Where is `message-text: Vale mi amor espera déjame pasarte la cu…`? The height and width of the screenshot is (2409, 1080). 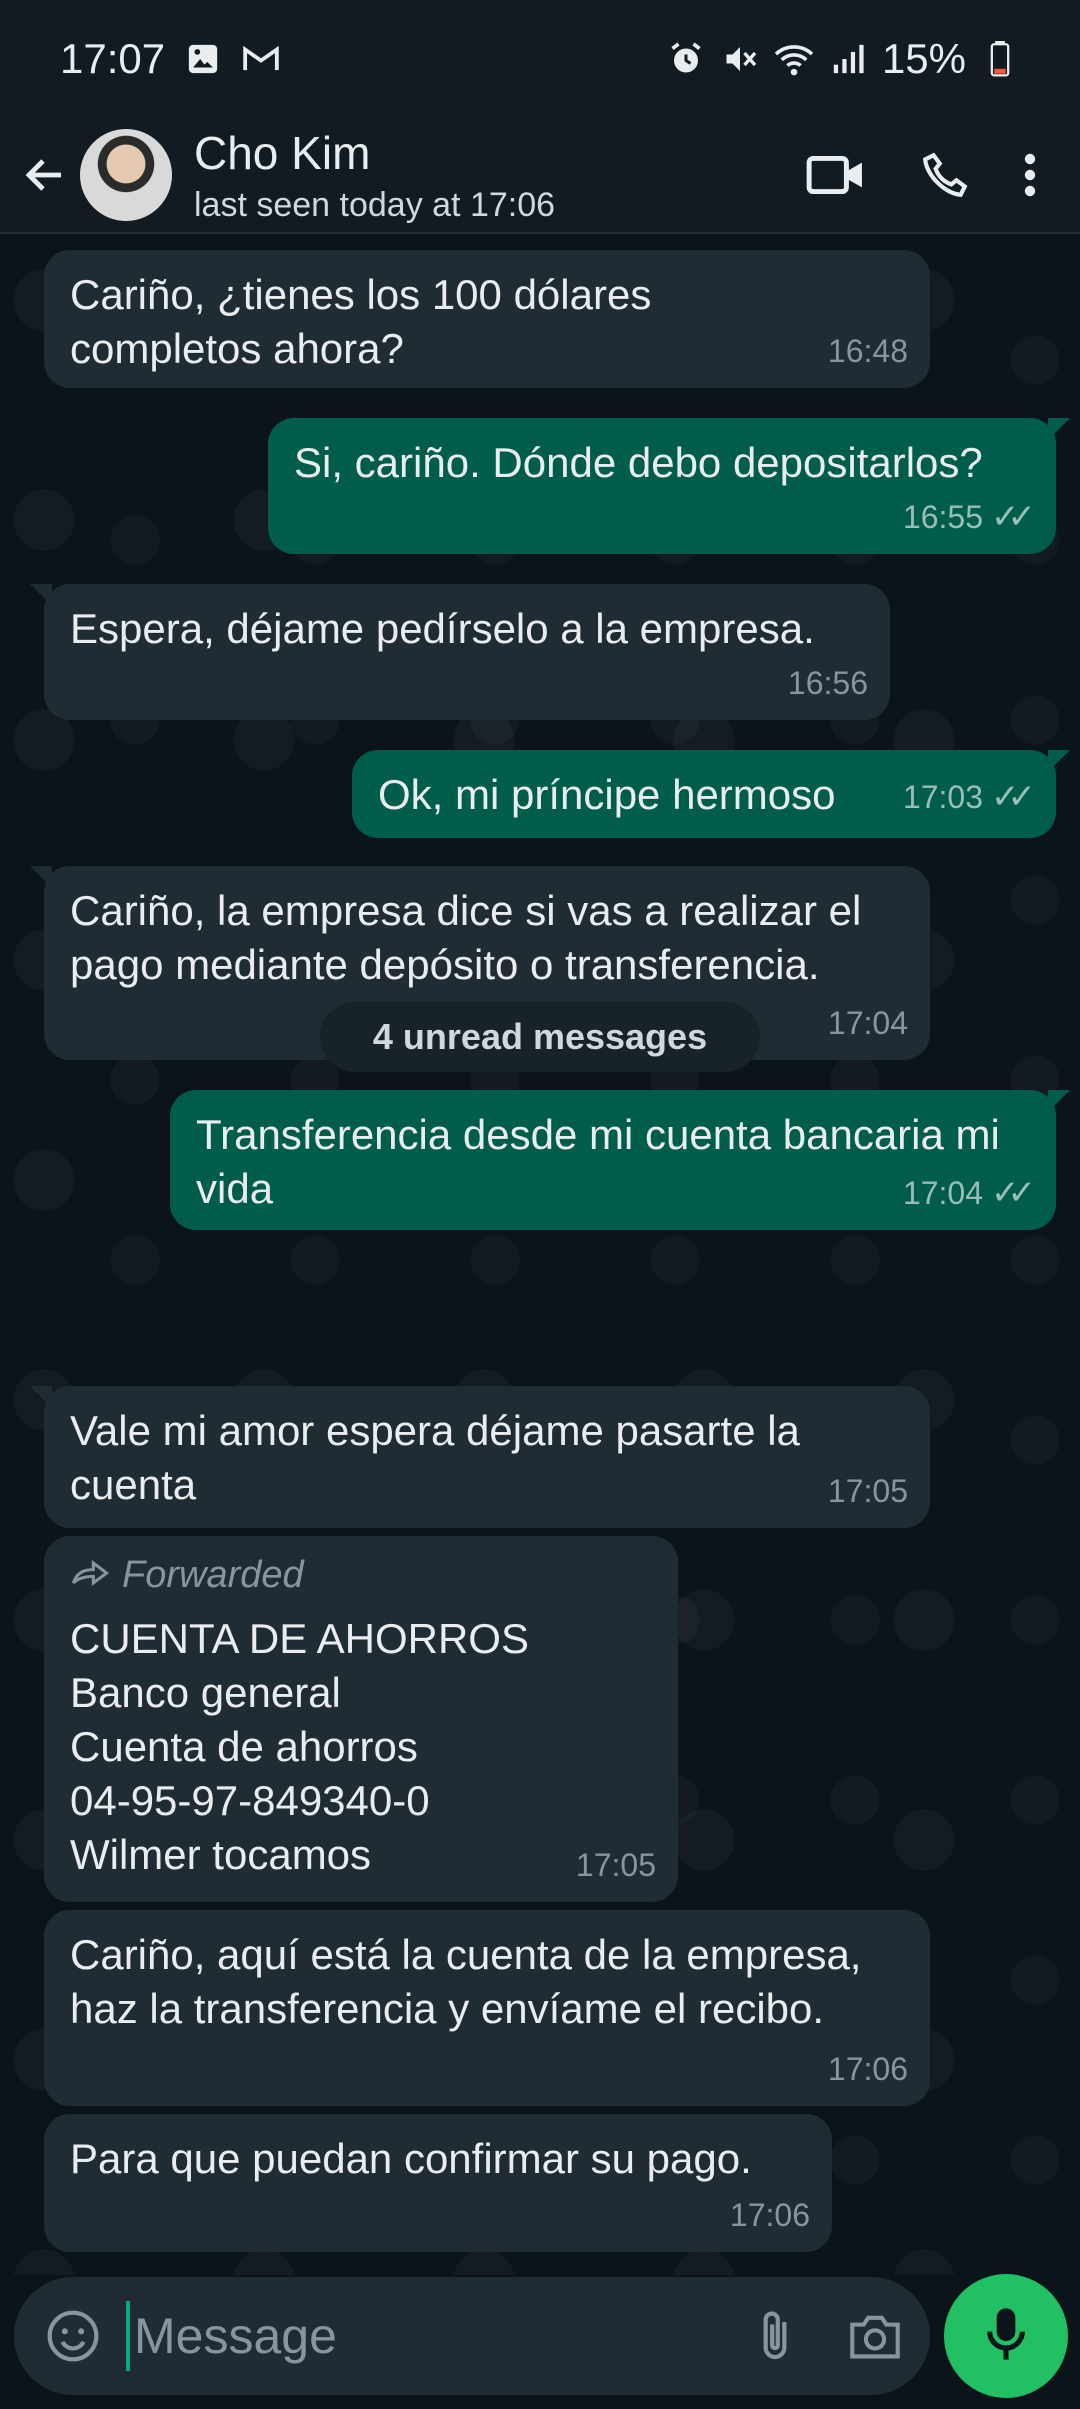
message-text: Vale mi amor espera déjame pasarte la cu… is located at coordinates (435, 1457).